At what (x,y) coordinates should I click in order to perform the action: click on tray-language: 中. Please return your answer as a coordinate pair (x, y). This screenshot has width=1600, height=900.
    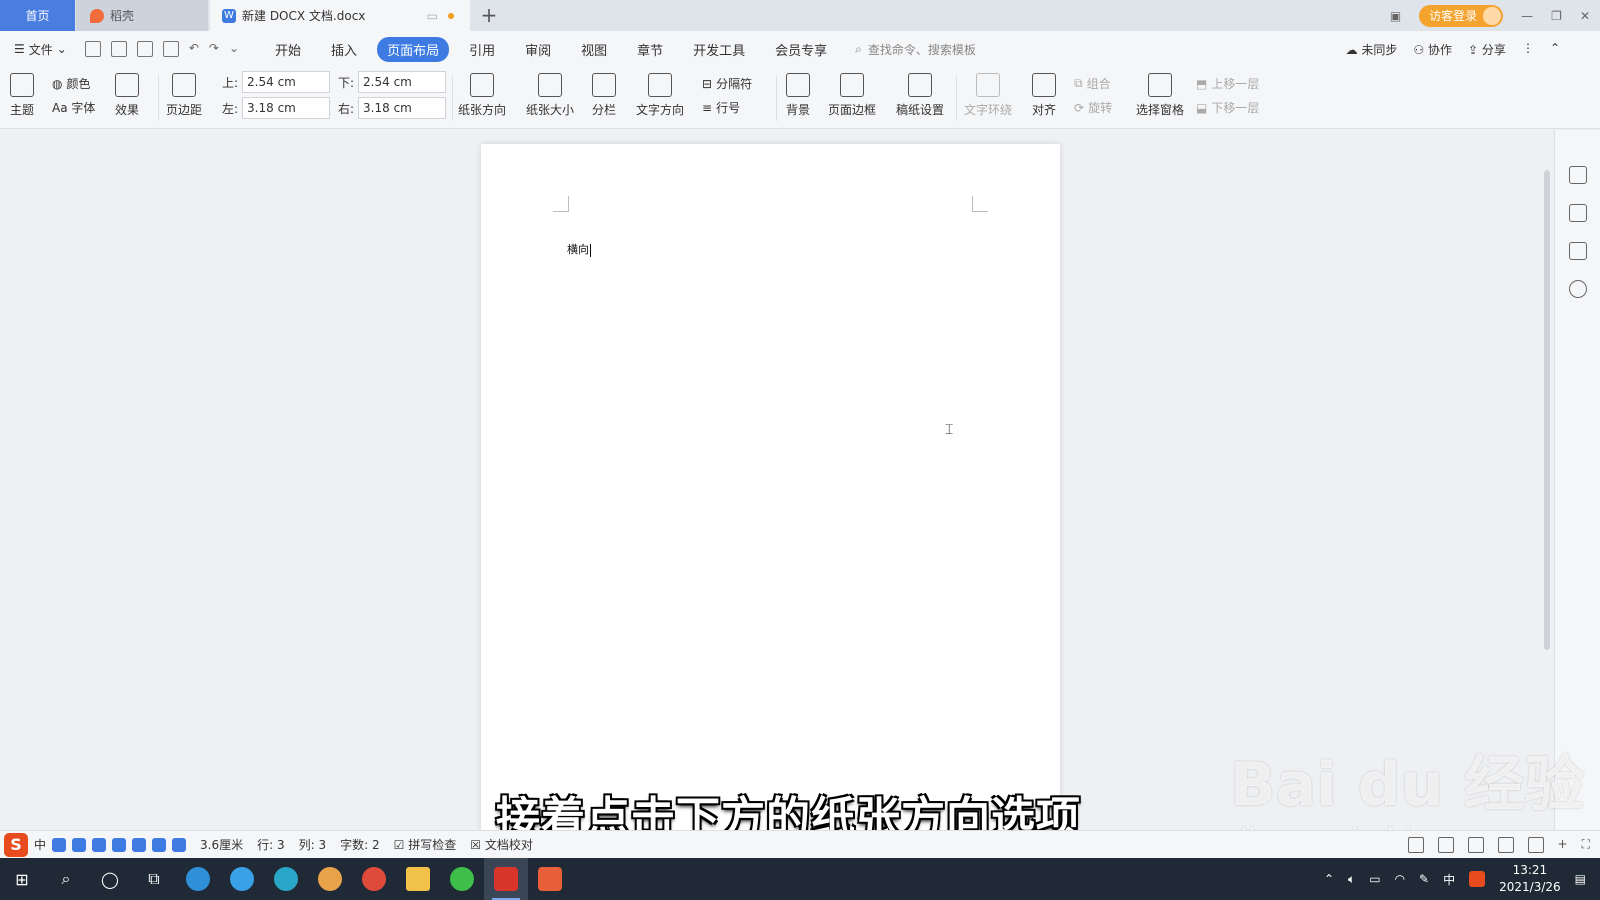
    Looking at the image, I should click on (1449, 879).